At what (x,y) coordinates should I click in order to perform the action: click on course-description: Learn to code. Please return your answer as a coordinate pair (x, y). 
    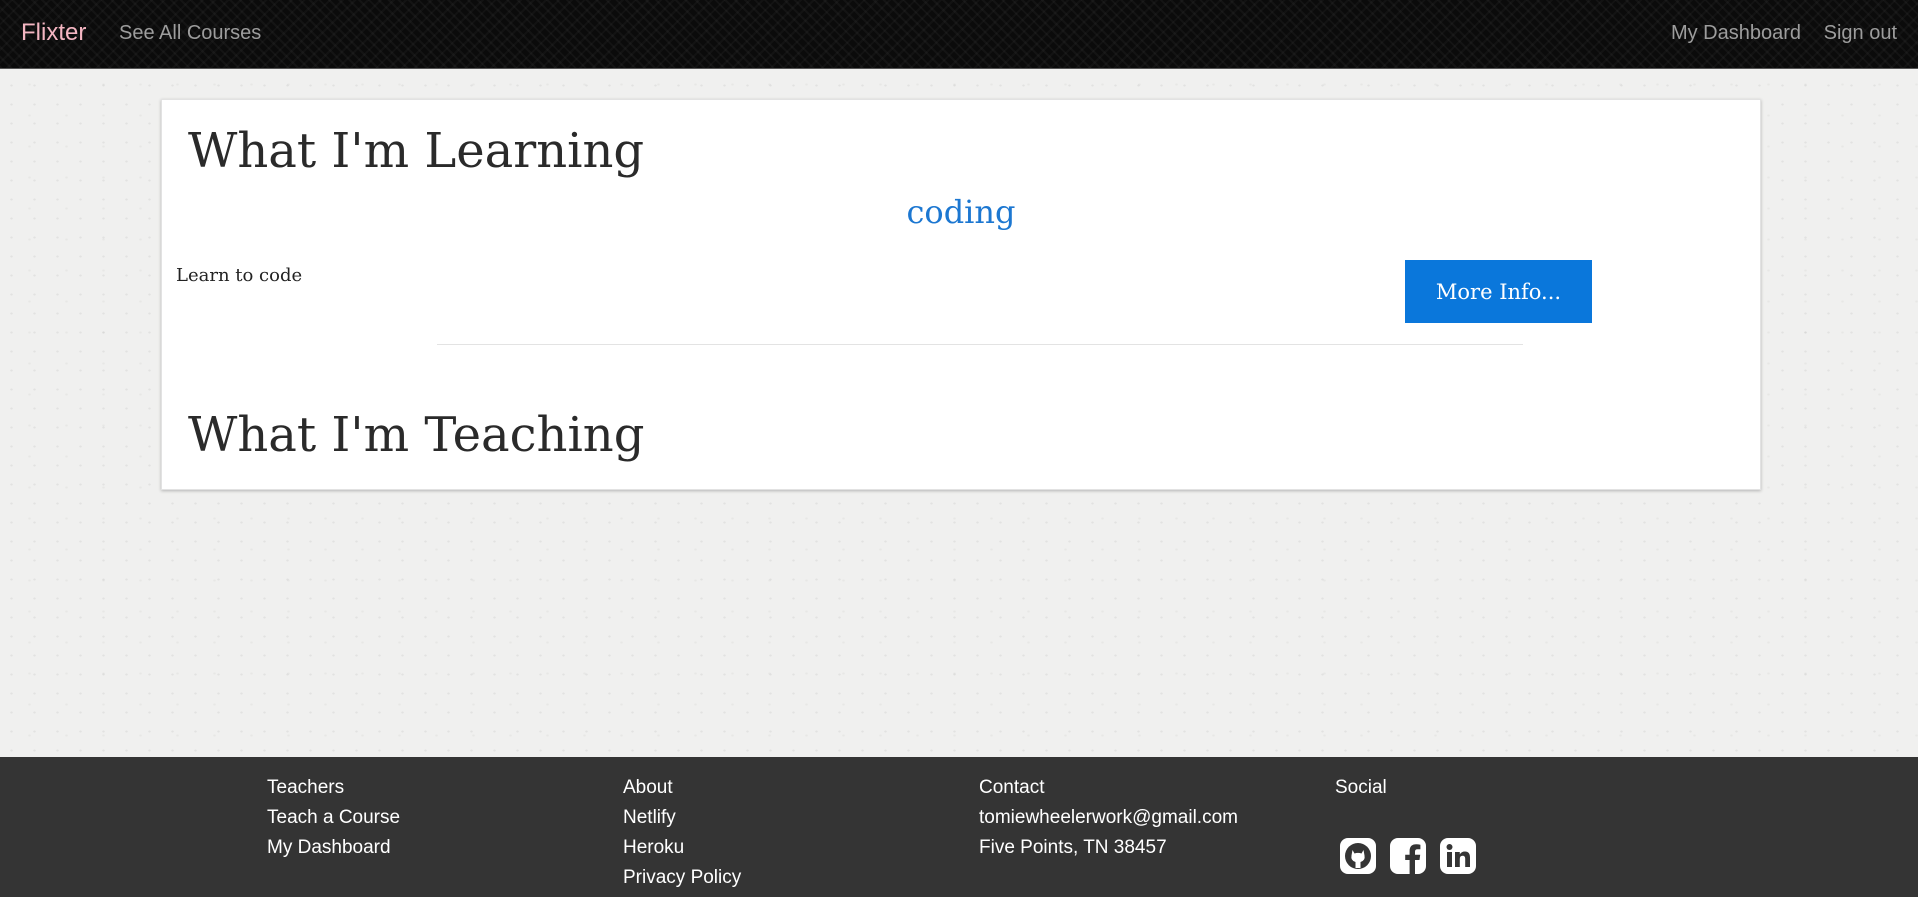
    Looking at the image, I should click on (239, 275).